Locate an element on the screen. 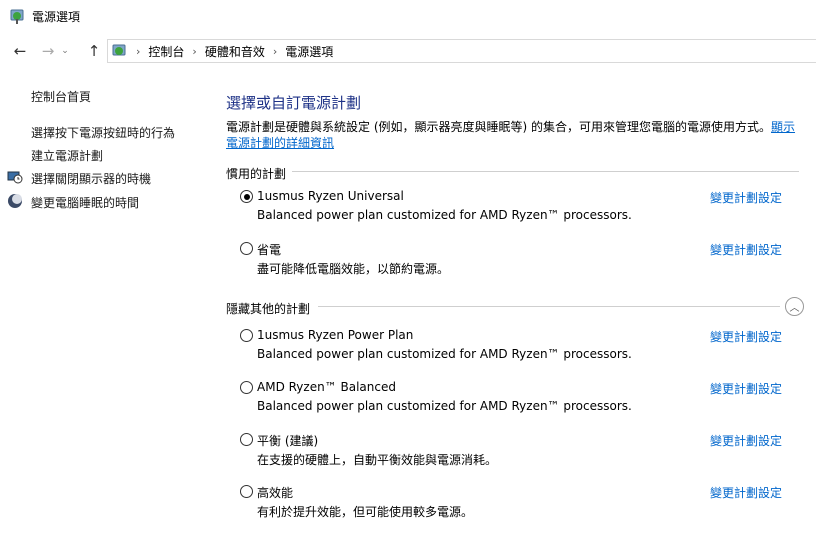 Image resolution: width=816 pixels, height=535 pixels. breadcrumb-hardware-sound: 硬體和音效 is located at coordinates (235, 51).